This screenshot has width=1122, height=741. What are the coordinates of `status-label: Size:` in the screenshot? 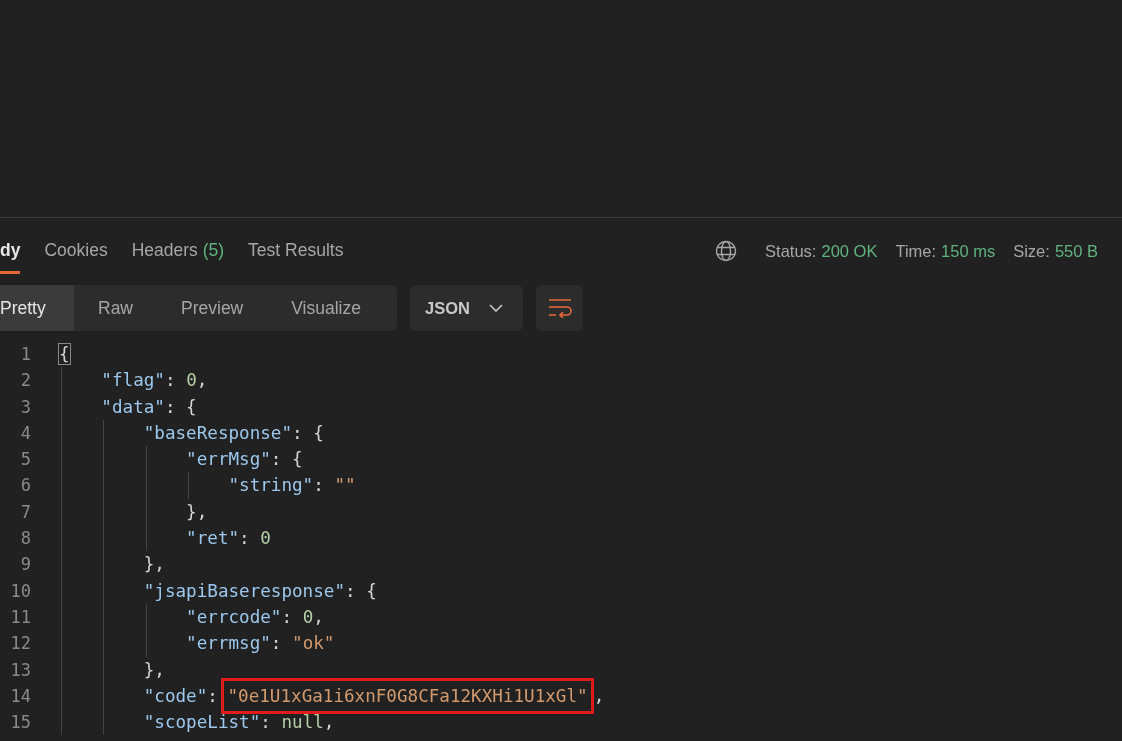 It's located at (1031, 251).